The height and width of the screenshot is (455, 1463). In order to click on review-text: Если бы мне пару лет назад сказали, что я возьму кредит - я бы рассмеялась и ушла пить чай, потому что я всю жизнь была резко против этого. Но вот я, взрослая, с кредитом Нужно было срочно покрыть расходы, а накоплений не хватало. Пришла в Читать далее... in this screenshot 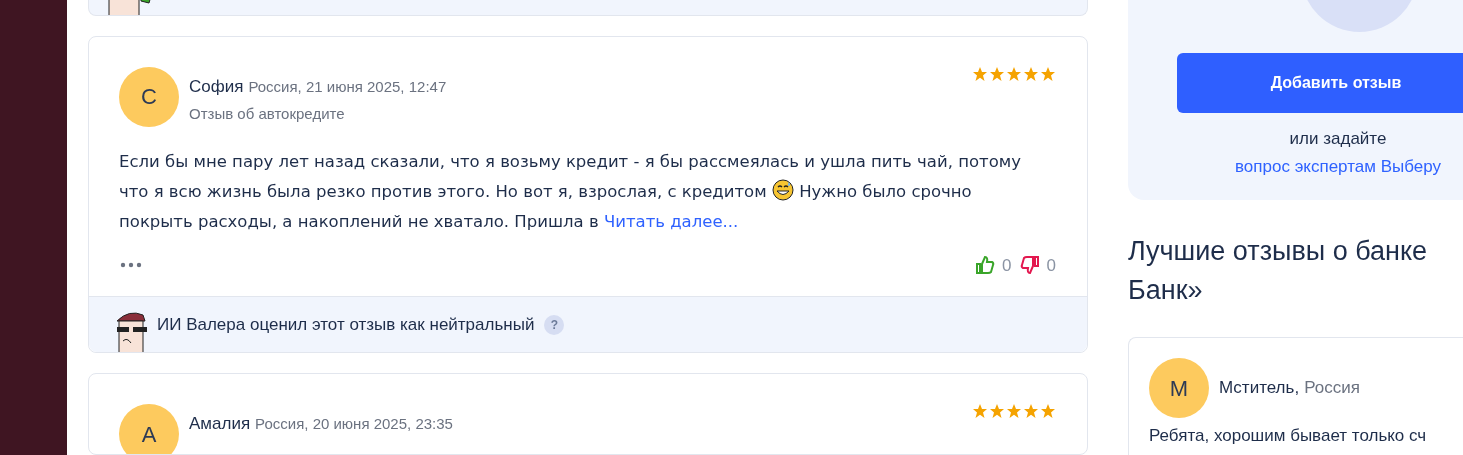, I will do `click(570, 191)`.